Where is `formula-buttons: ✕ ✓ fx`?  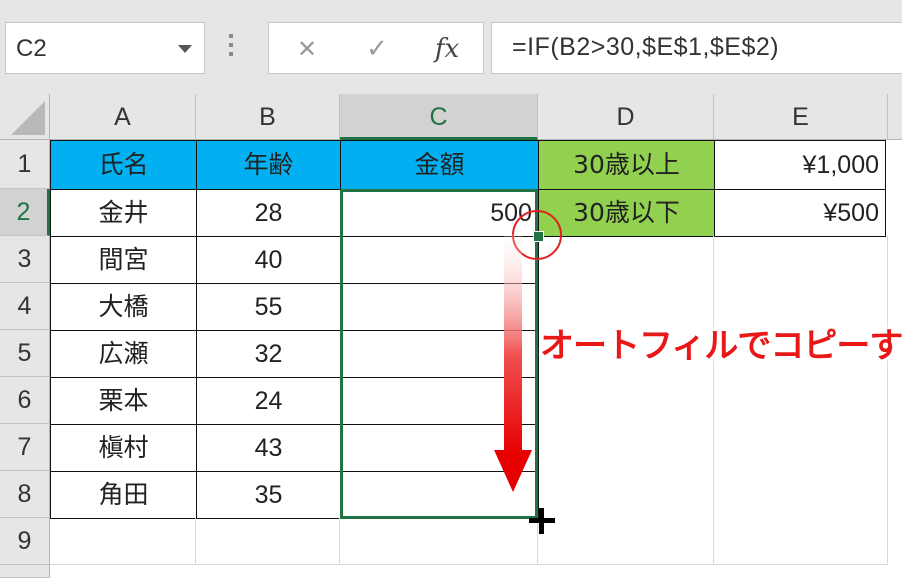 formula-buttons: ✕ ✓ fx is located at coordinates (376, 48).